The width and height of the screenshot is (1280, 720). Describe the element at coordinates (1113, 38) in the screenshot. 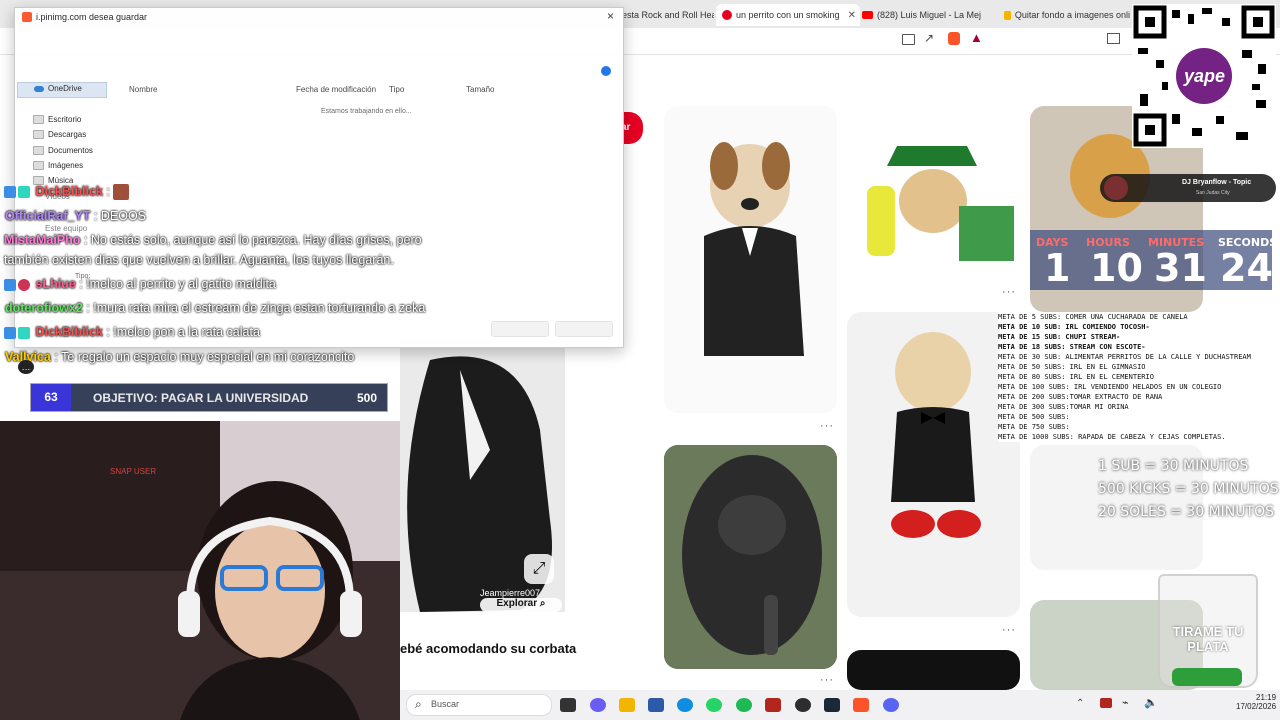

I see `sidebar-toggle-icon` at that location.